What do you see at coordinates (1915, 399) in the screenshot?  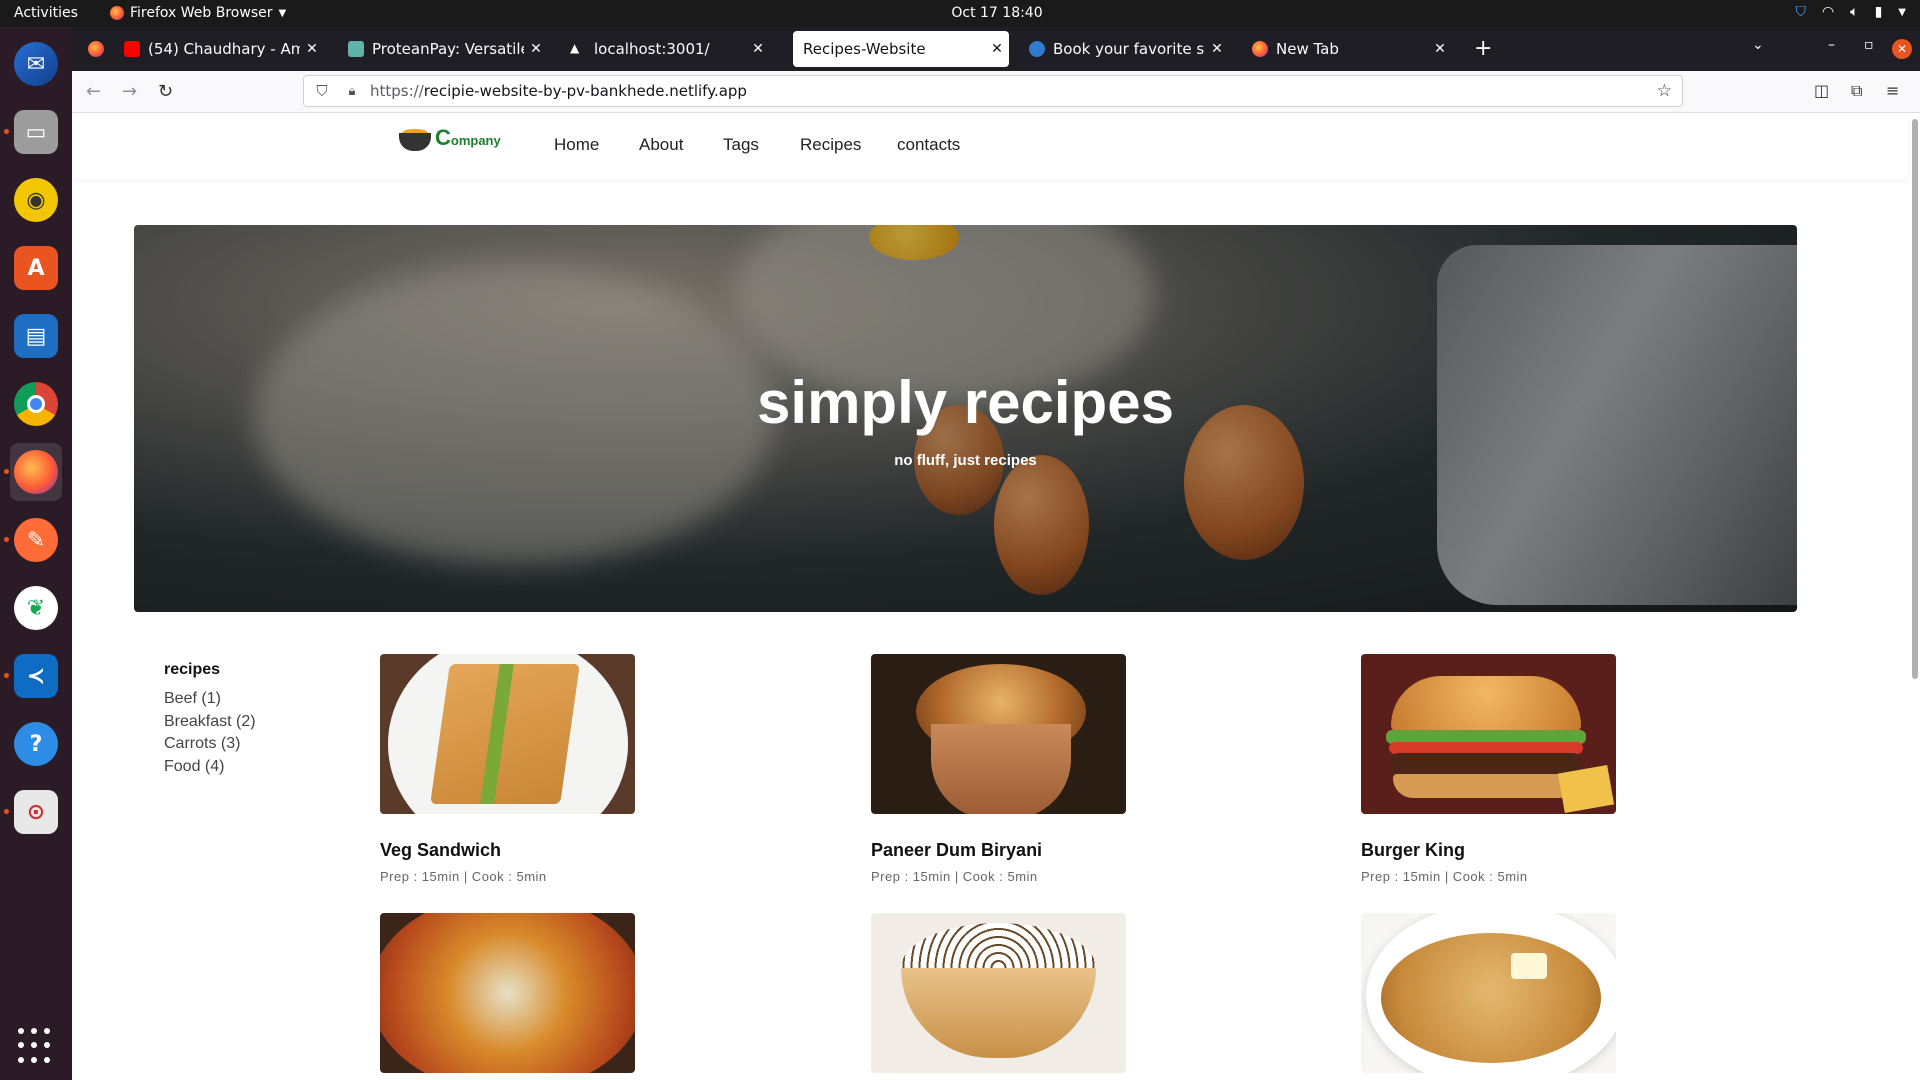 I see `page-scrollbar` at bounding box center [1915, 399].